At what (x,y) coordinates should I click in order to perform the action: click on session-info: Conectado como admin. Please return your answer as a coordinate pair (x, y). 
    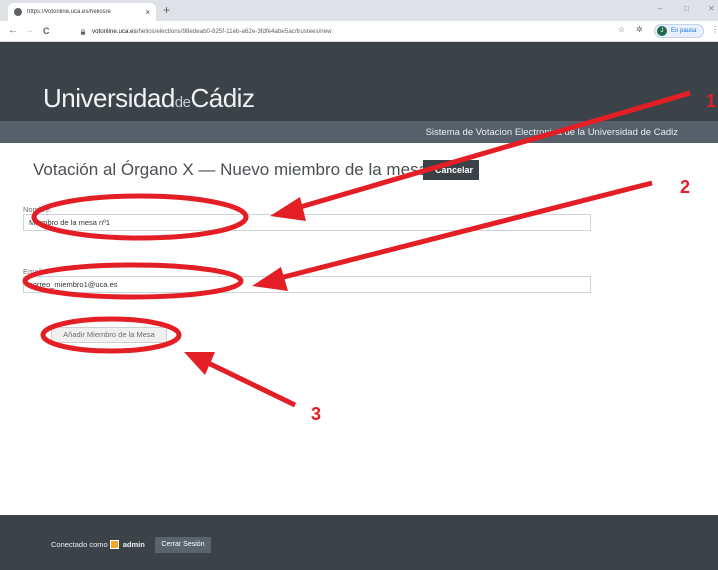
    Looking at the image, I should click on (98, 544).